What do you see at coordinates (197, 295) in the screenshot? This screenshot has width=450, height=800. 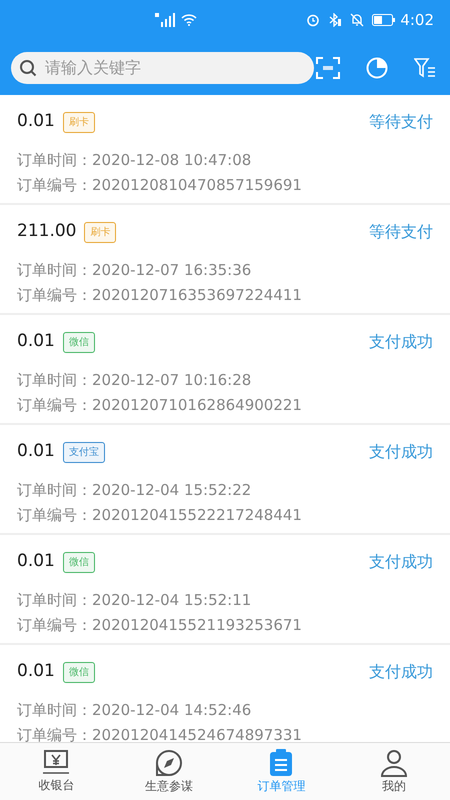 I see `order-number: 2020120716353697224411` at bounding box center [197, 295].